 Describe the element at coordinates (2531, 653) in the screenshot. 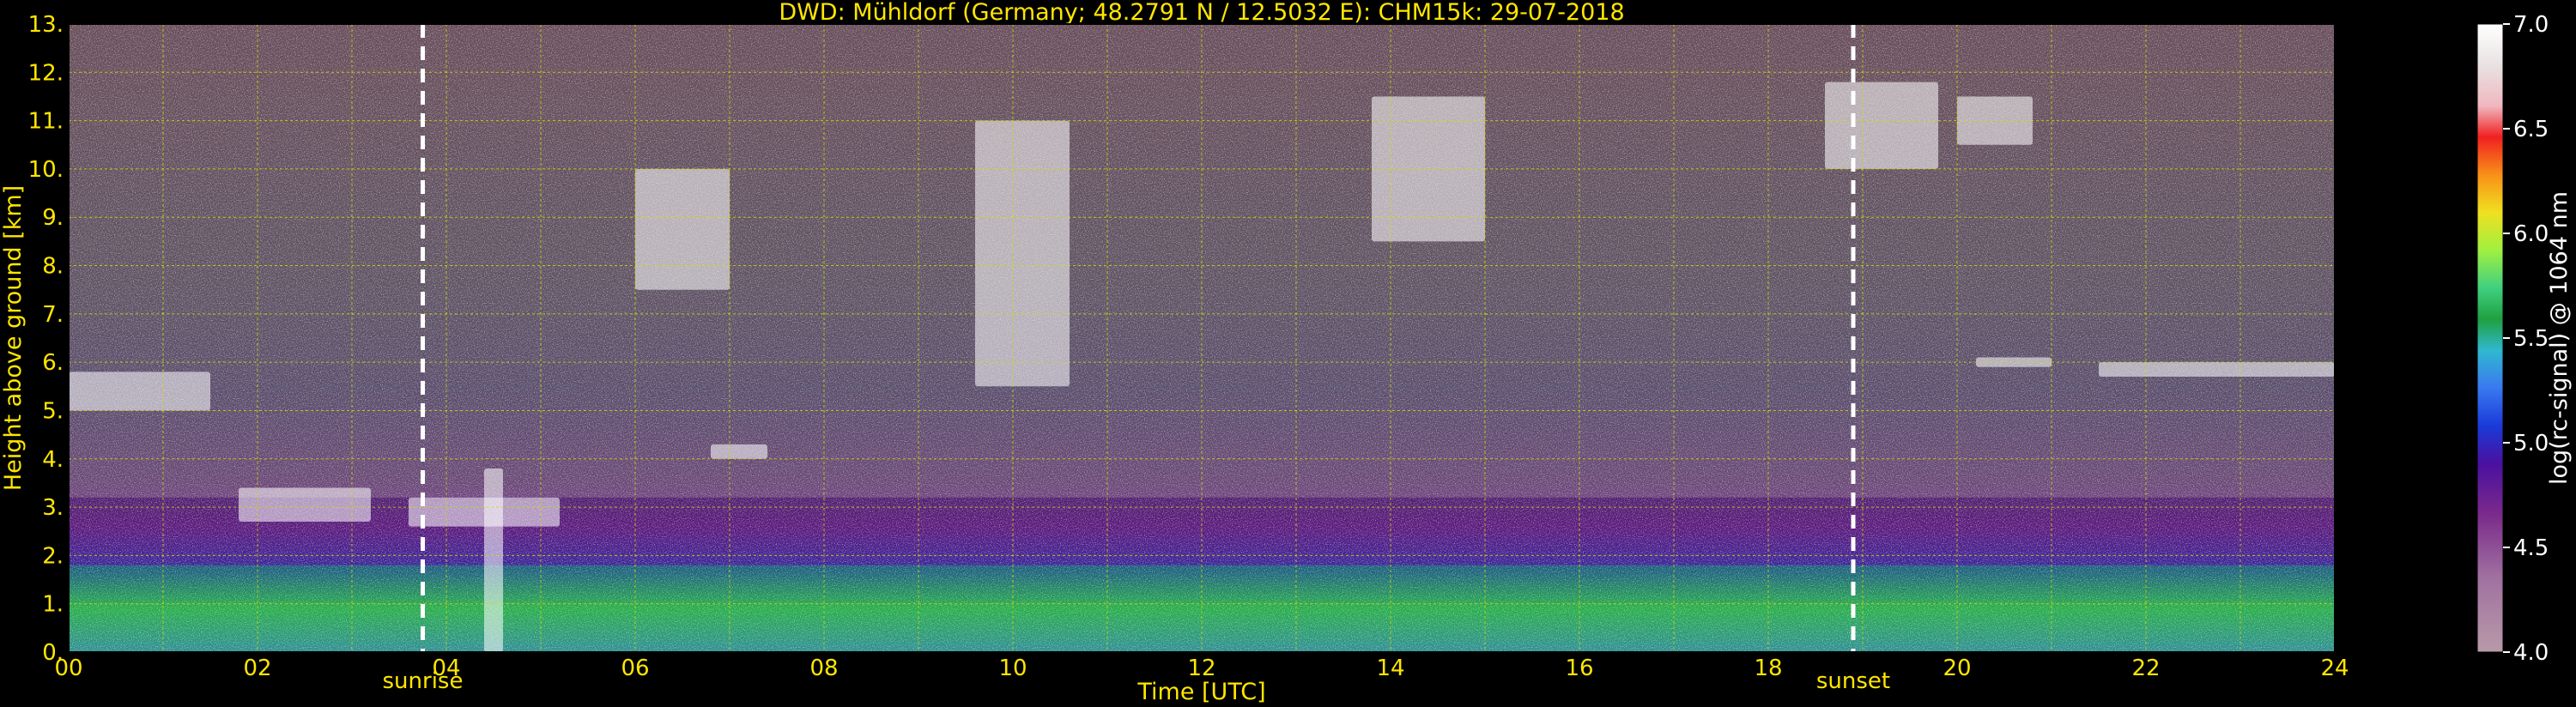

I see `colorbar-tick-label: 4.0` at that location.